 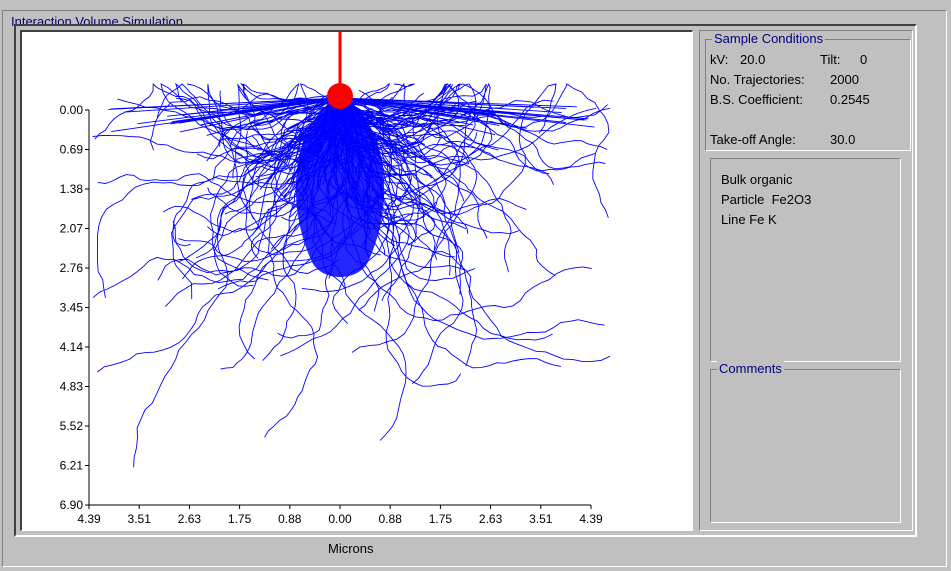 I want to click on tilt-label: Tilt:, so click(x=830, y=59).